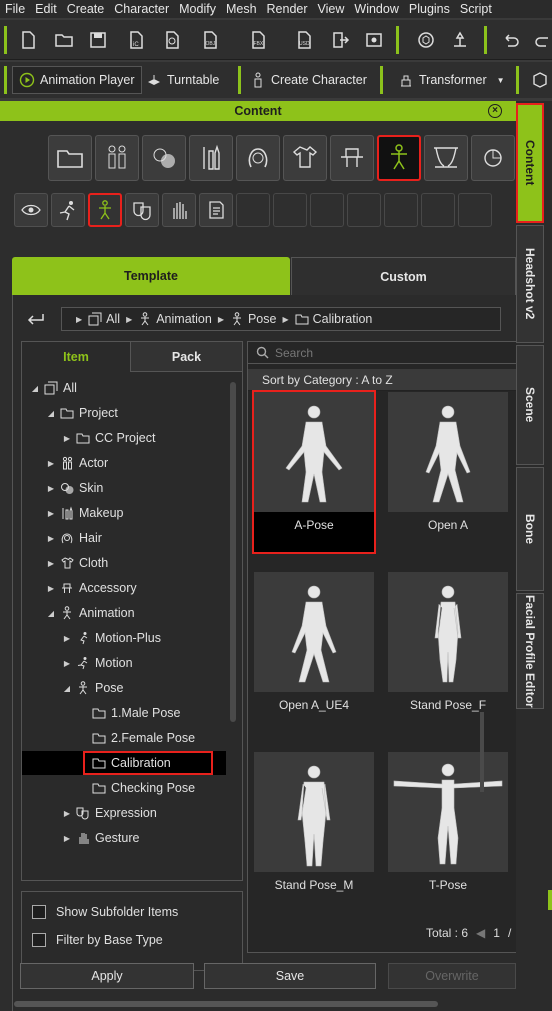 This screenshot has height=1011, width=552. Describe the element at coordinates (124, 513) in the screenshot. I see `tree-item: ▶ Makeup` at that location.